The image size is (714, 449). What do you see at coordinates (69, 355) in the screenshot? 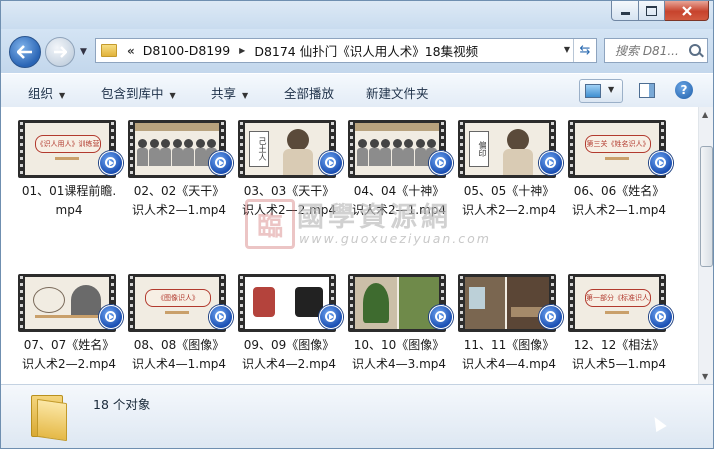
I see `file-name: 07、07《姓名》 识人术2—2.mp4` at bounding box center [69, 355].